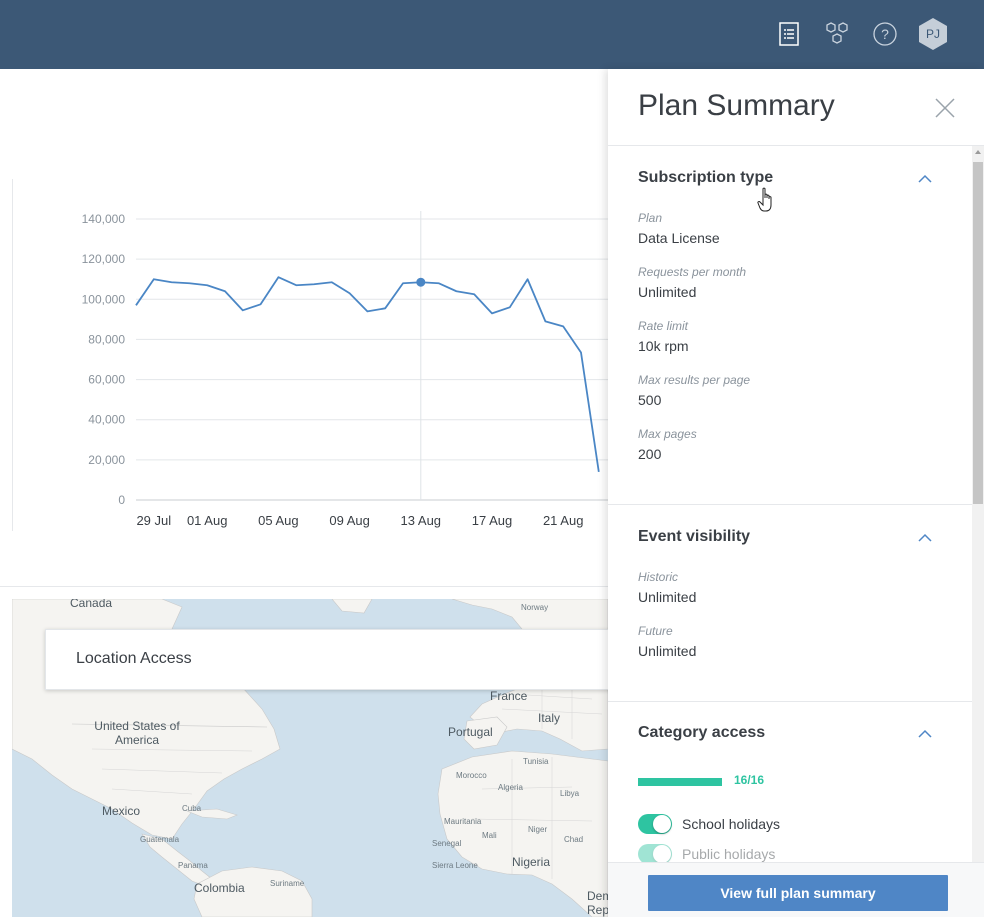 The height and width of the screenshot is (917, 984). What do you see at coordinates (287, 883) in the screenshot?
I see `map-label: Suriname` at bounding box center [287, 883].